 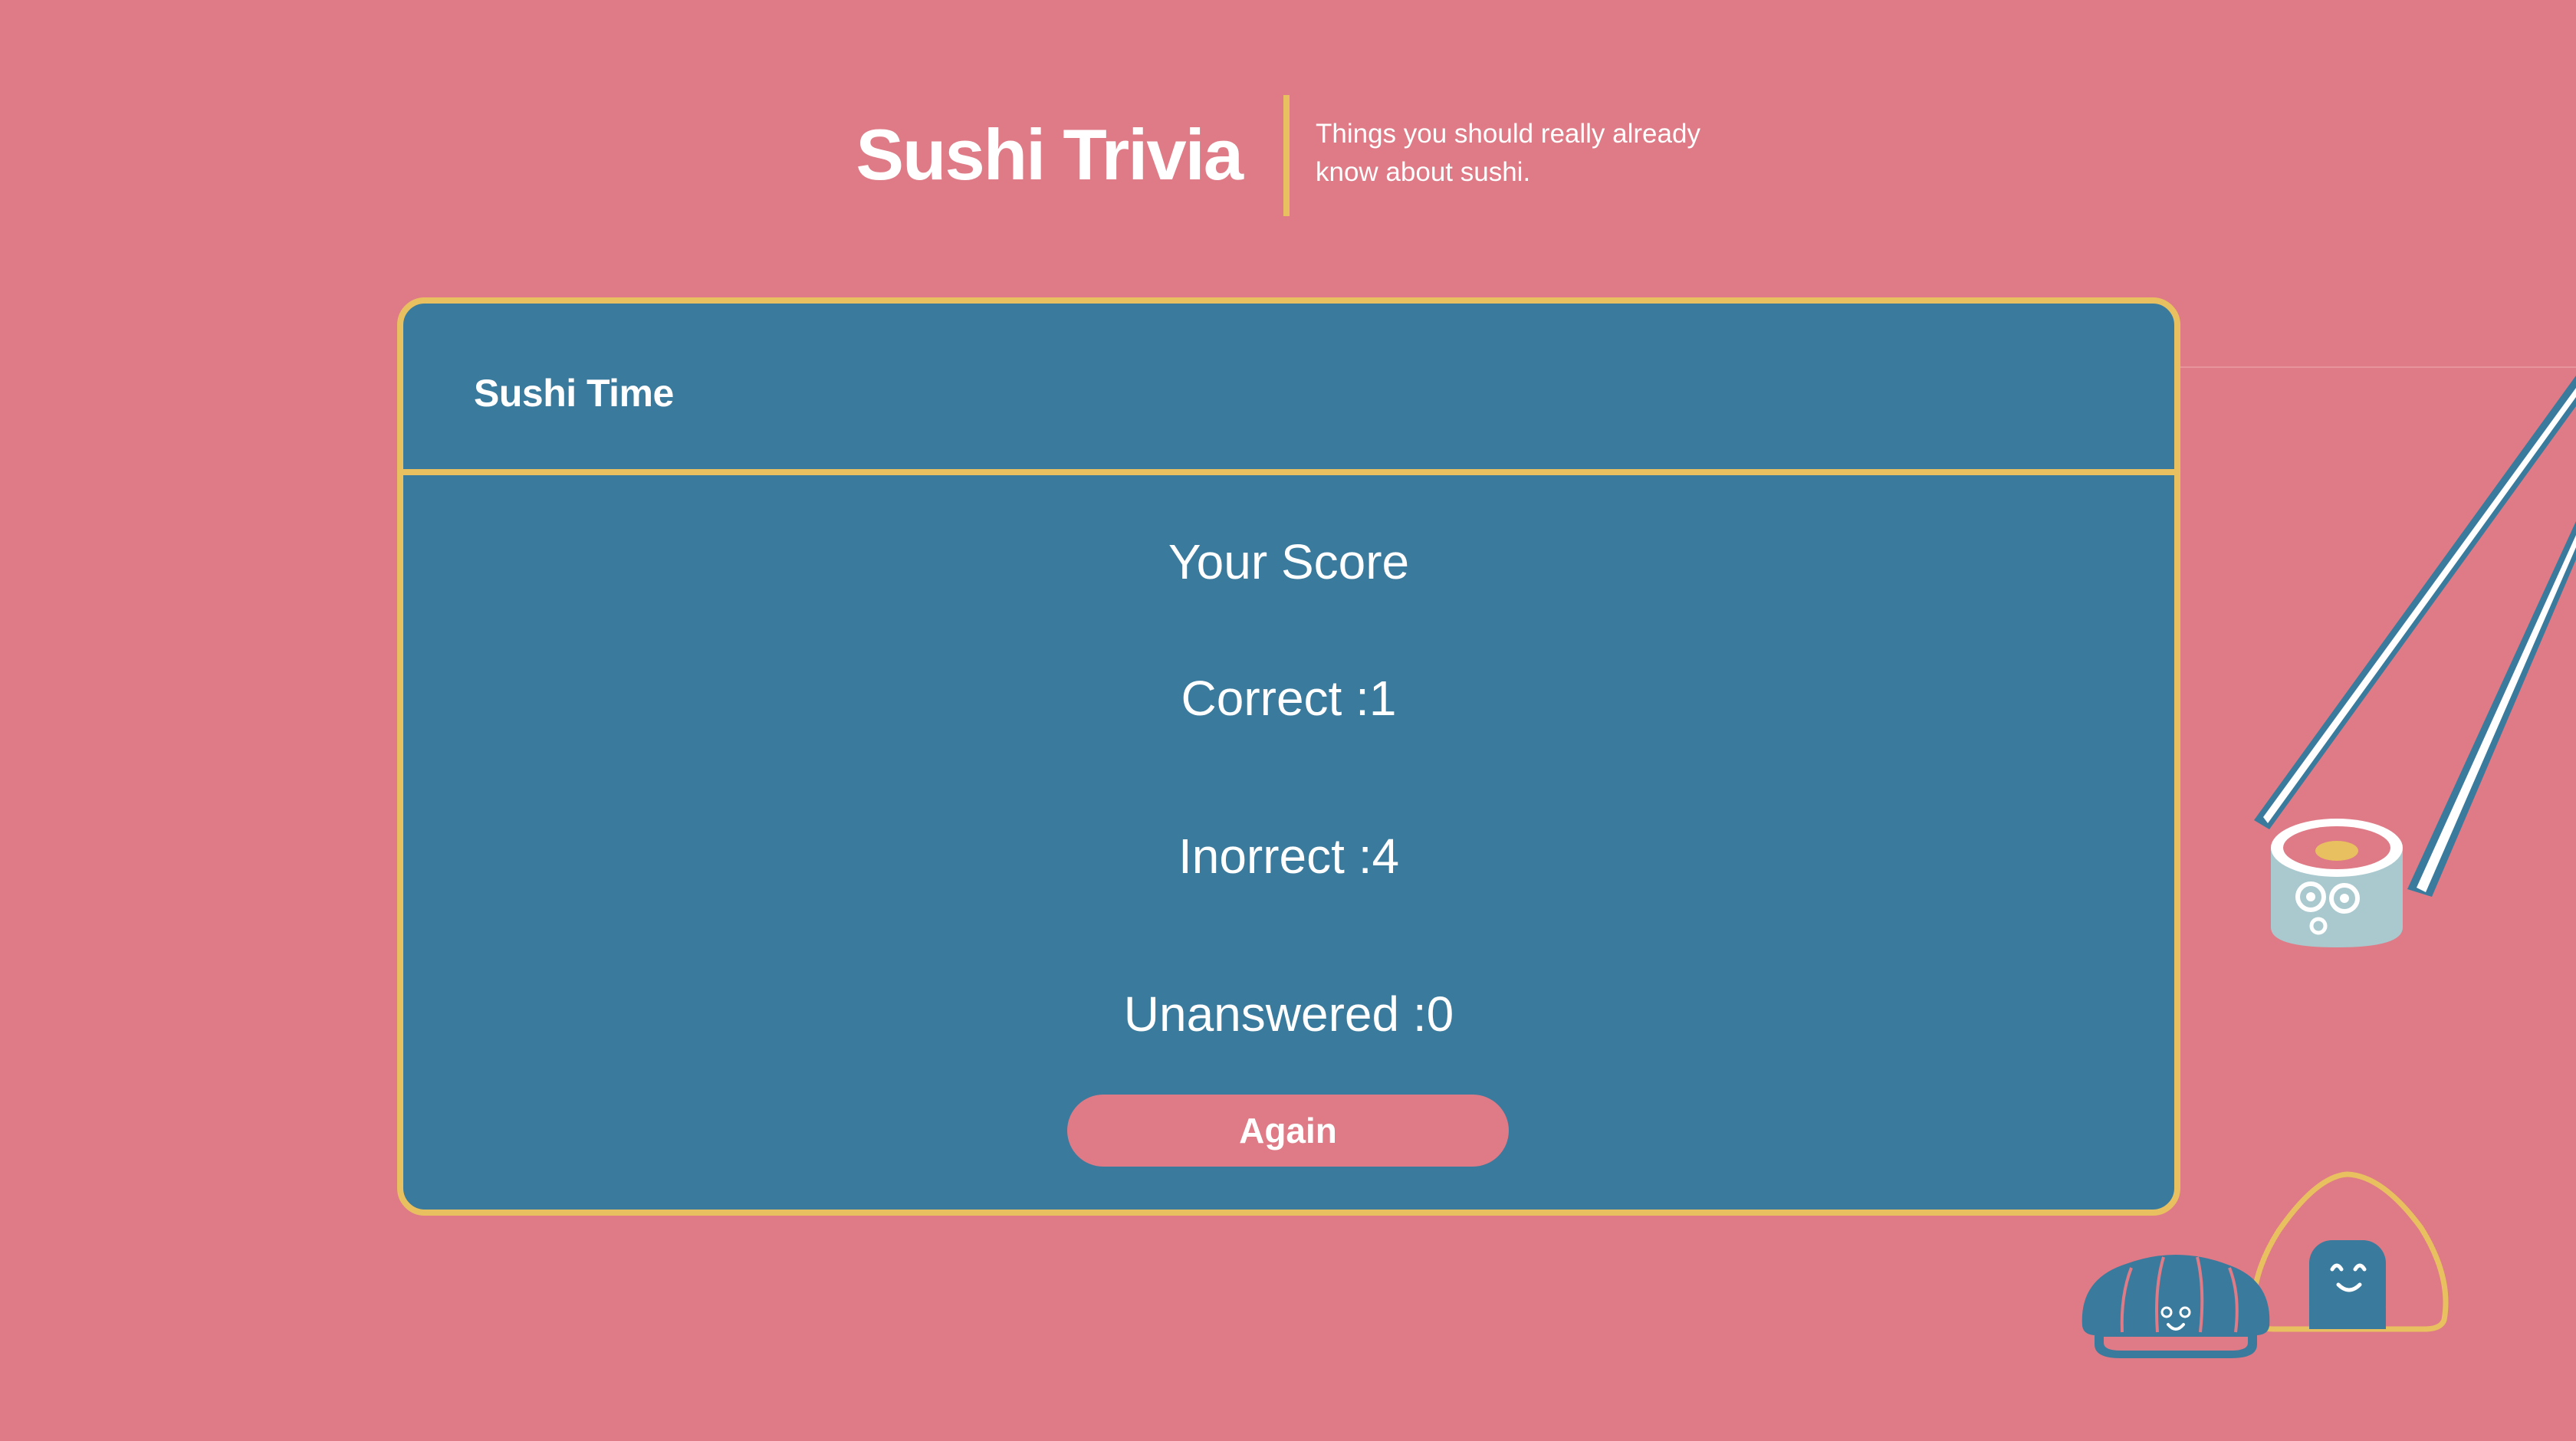 What do you see at coordinates (2337, 883) in the screenshot?
I see `sushi-roll-icon` at bounding box center [2337, 883].